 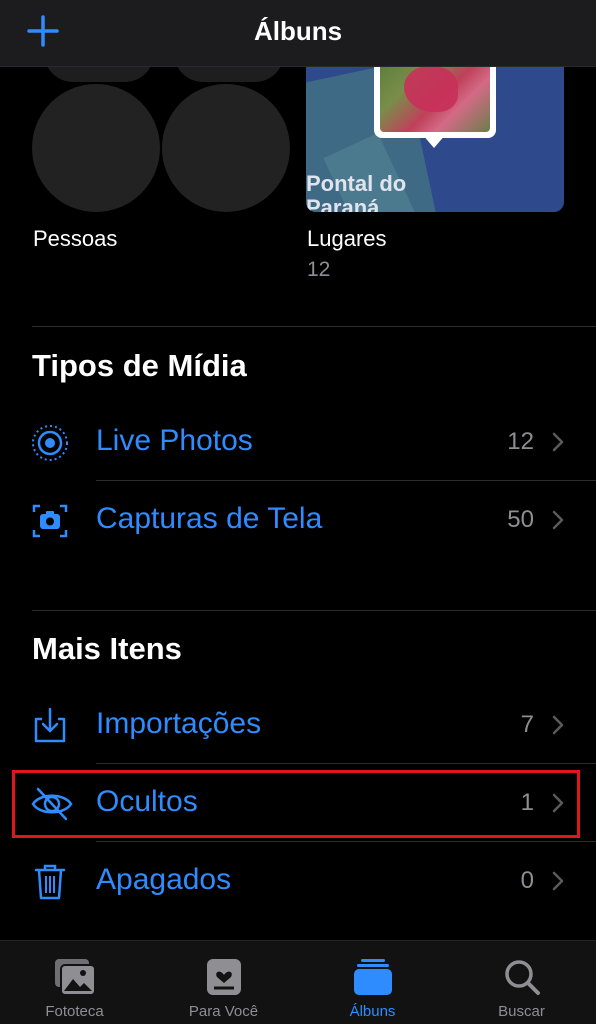 I want to click on eye-slash-icon, so click(x=51, y=804).